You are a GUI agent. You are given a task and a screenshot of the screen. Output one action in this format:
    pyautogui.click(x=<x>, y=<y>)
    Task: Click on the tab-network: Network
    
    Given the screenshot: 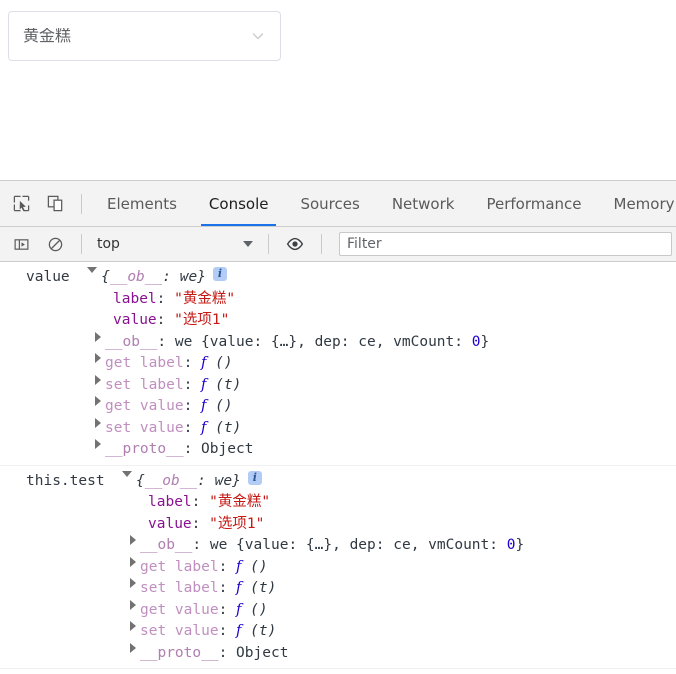 What is the action you would take?
    pyautogui.click(x=423, y=203)
    